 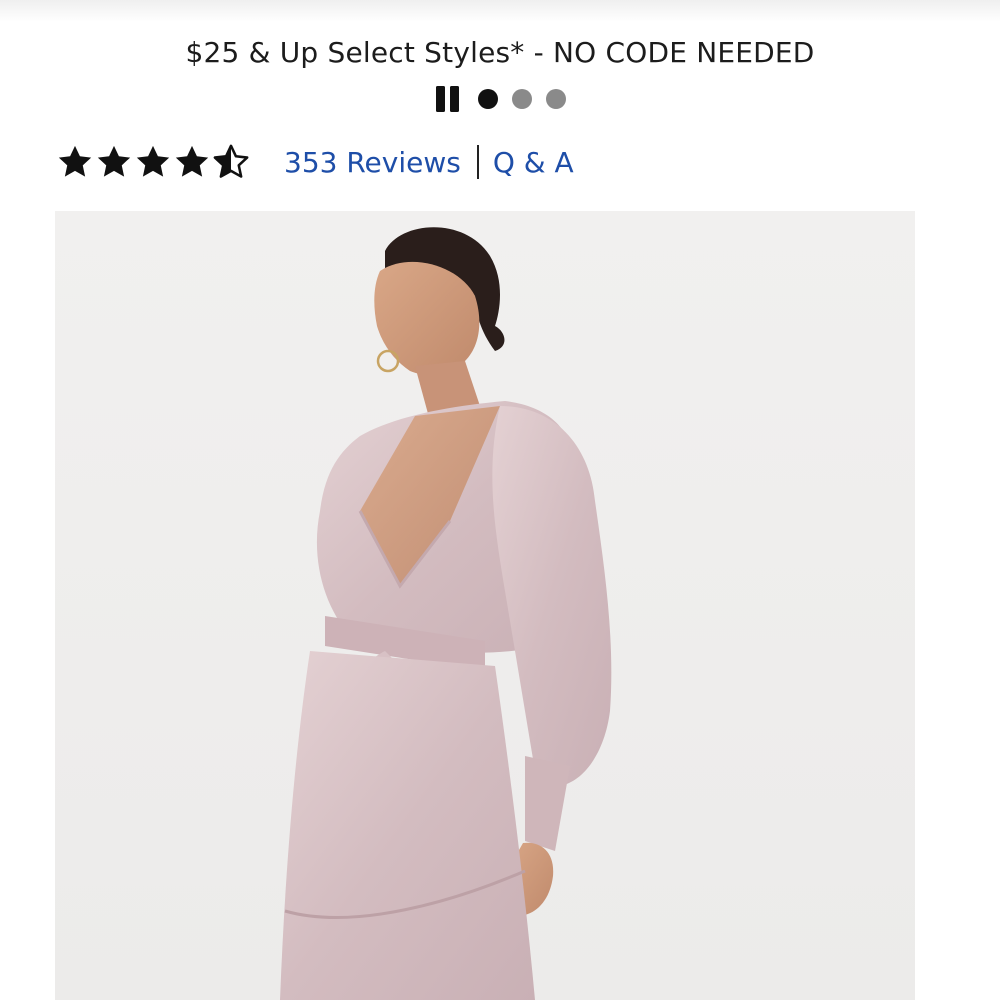 What do you see at coordinates (231, 161) in the screenshot?
I see `star-half-icon` at bounding box center [231, 161].